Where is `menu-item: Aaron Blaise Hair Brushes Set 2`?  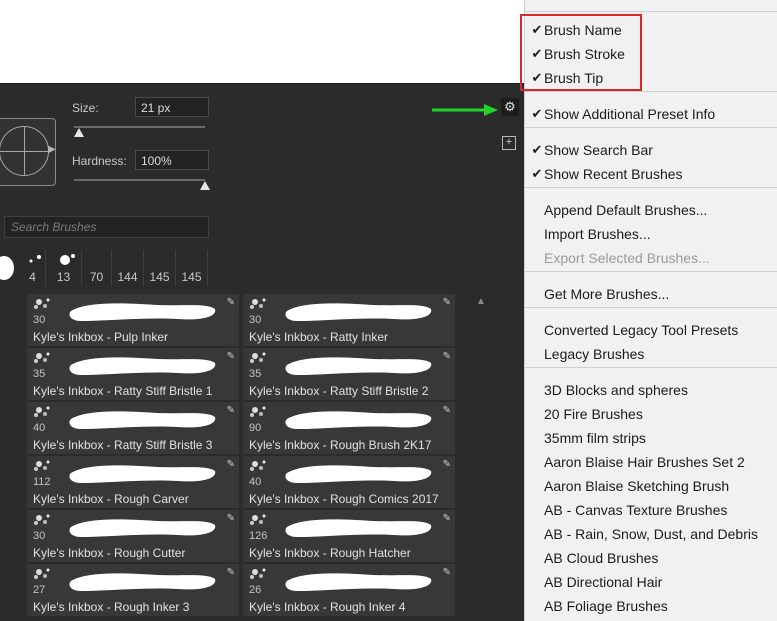 menu-item: Aaron Blaise Hair Brushes Set 2 is located at coordinates (651, 462).